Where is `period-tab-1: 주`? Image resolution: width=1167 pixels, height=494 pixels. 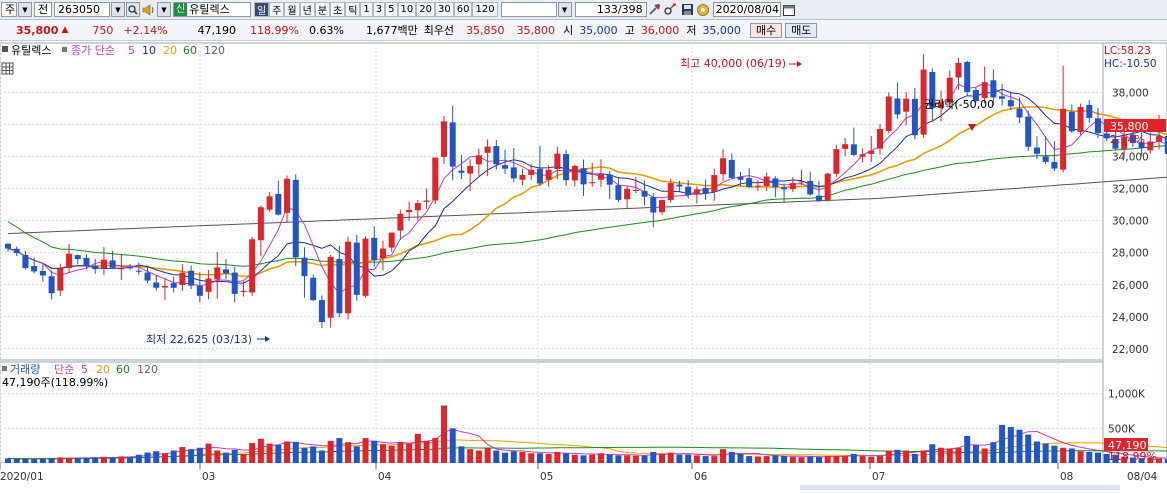
period-tab-1: 주 is located at coordinates (277, 9).